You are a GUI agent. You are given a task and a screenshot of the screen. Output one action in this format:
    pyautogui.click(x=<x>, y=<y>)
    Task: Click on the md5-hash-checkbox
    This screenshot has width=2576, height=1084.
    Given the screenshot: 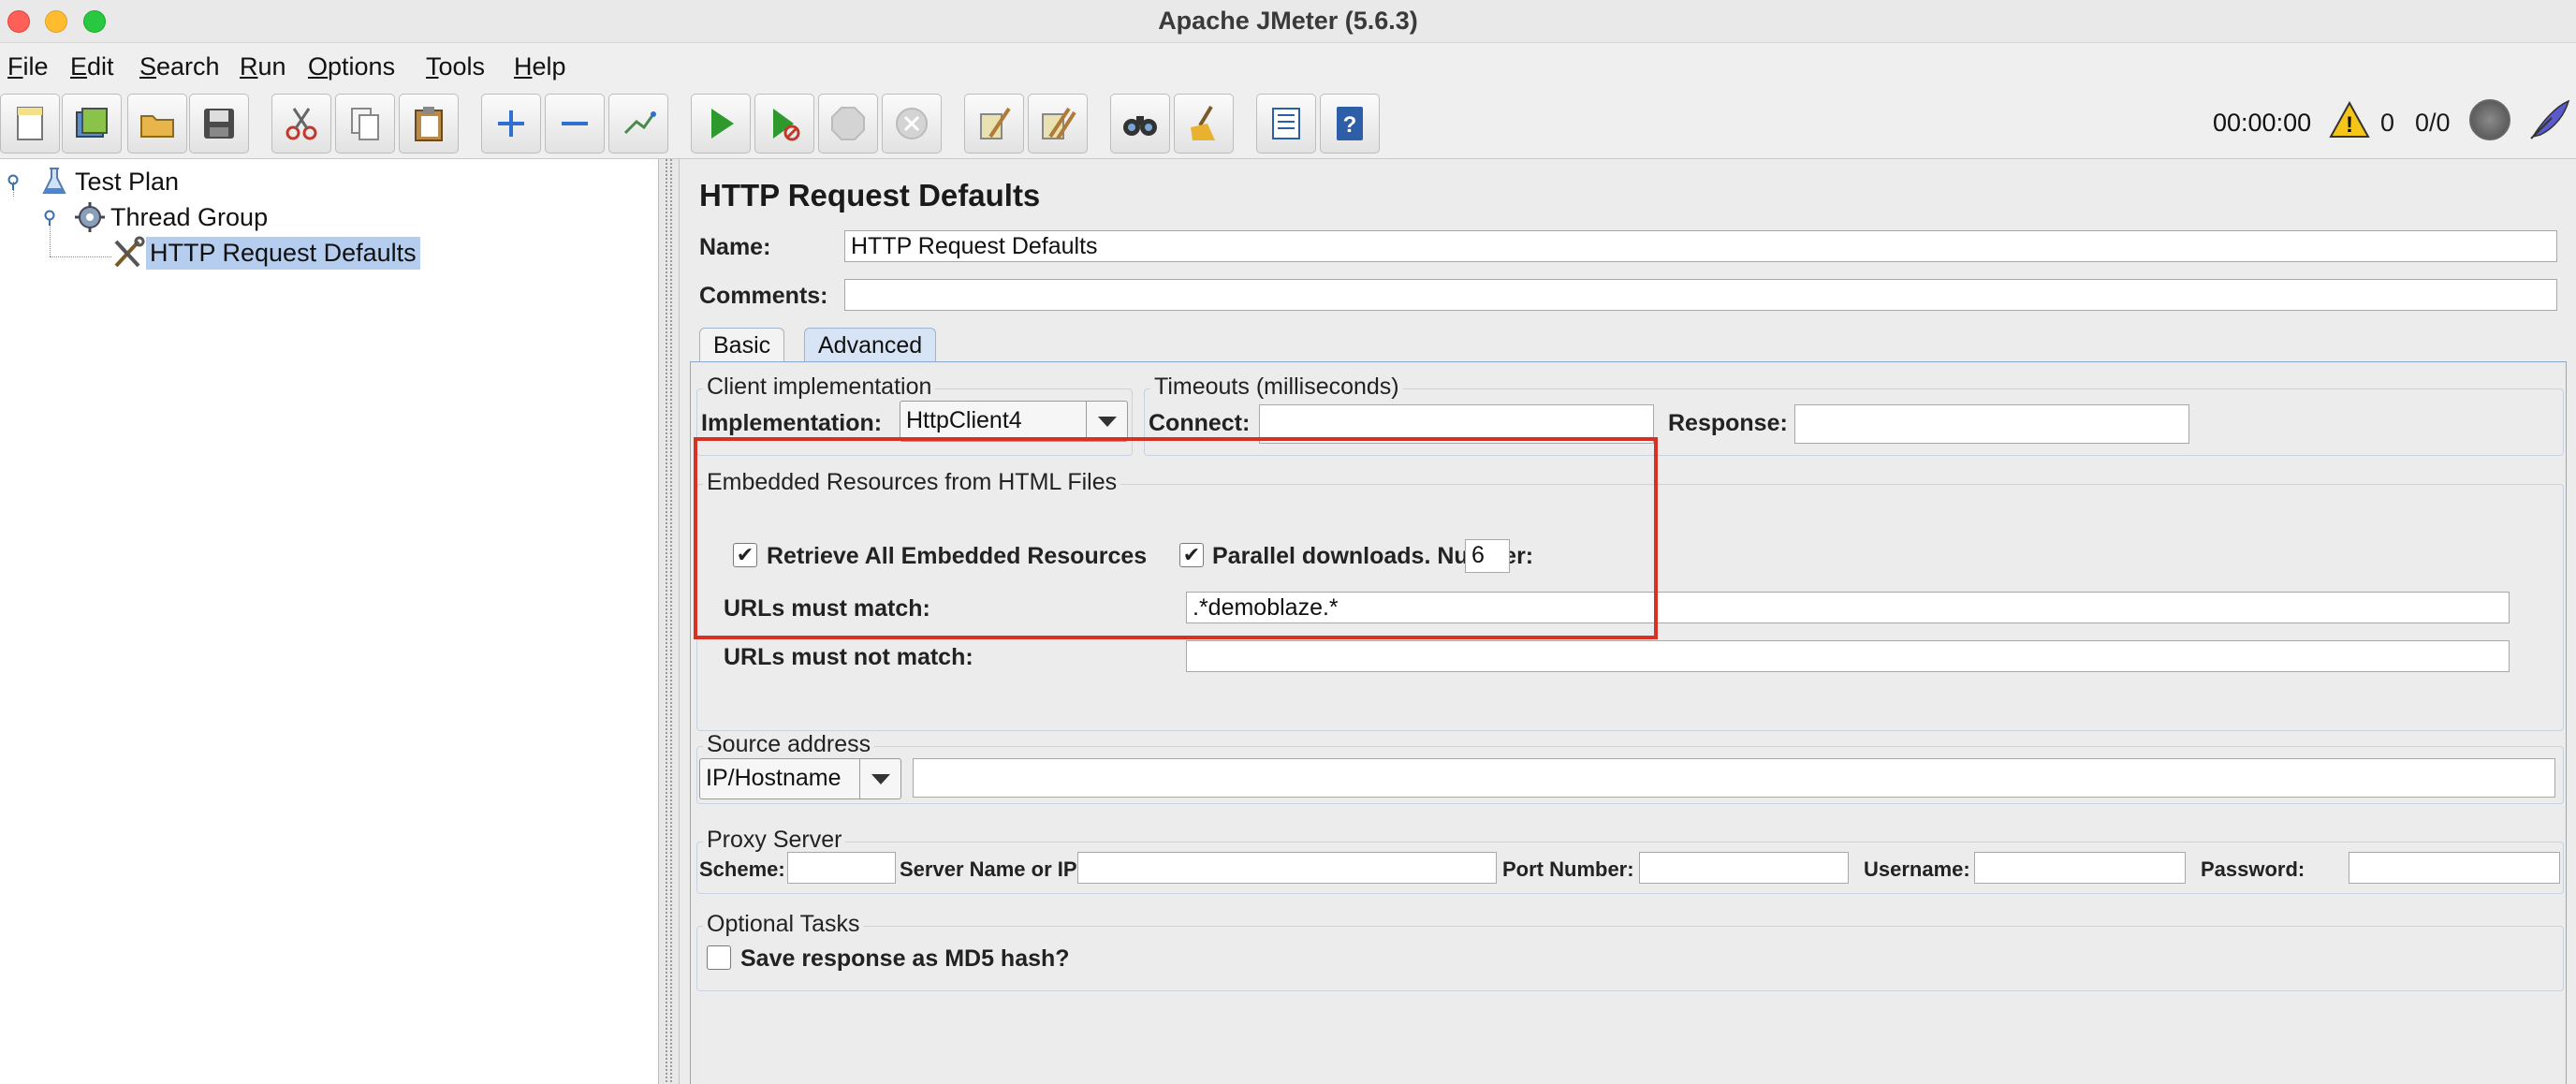 What is the action you would take?
    pyautogui.click(x=719, y=957)
    